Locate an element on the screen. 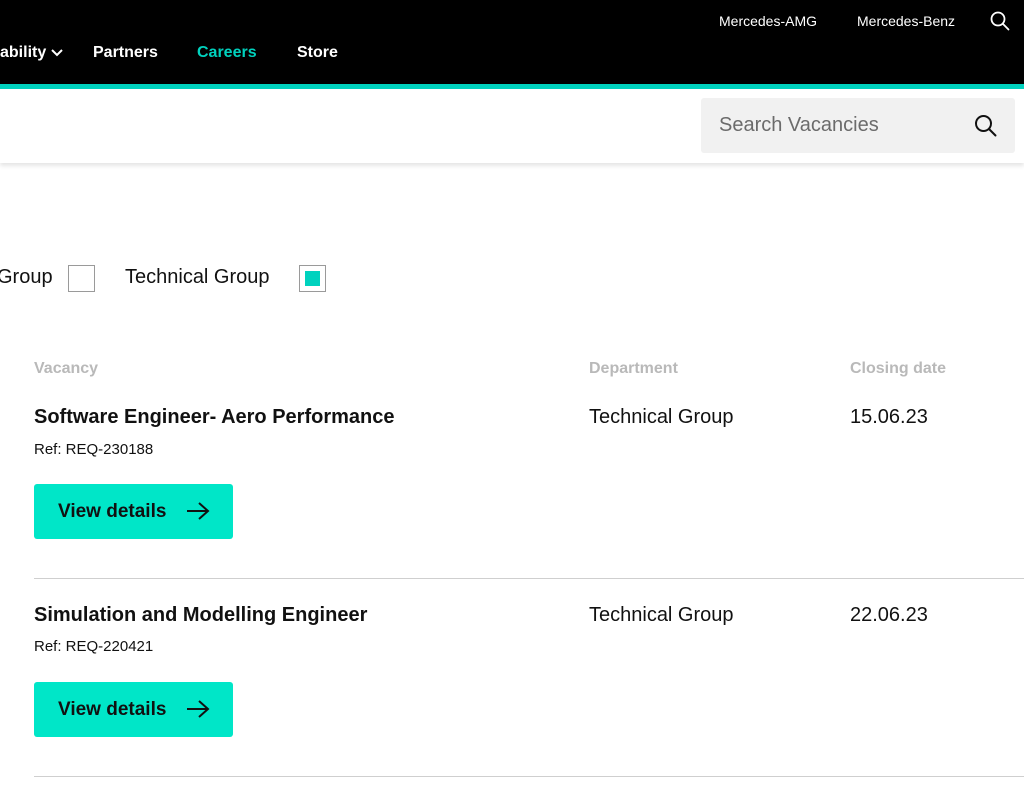  column-header-closing-date: Closing date is located at coordinates (898, 368).